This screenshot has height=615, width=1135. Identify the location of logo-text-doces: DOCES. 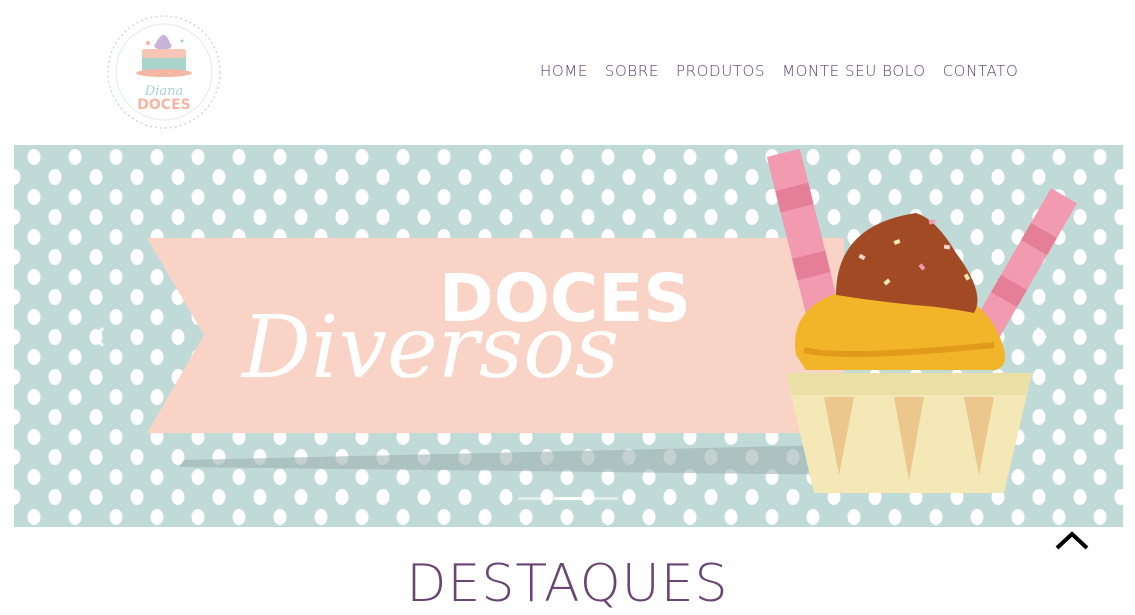
(163, 105).